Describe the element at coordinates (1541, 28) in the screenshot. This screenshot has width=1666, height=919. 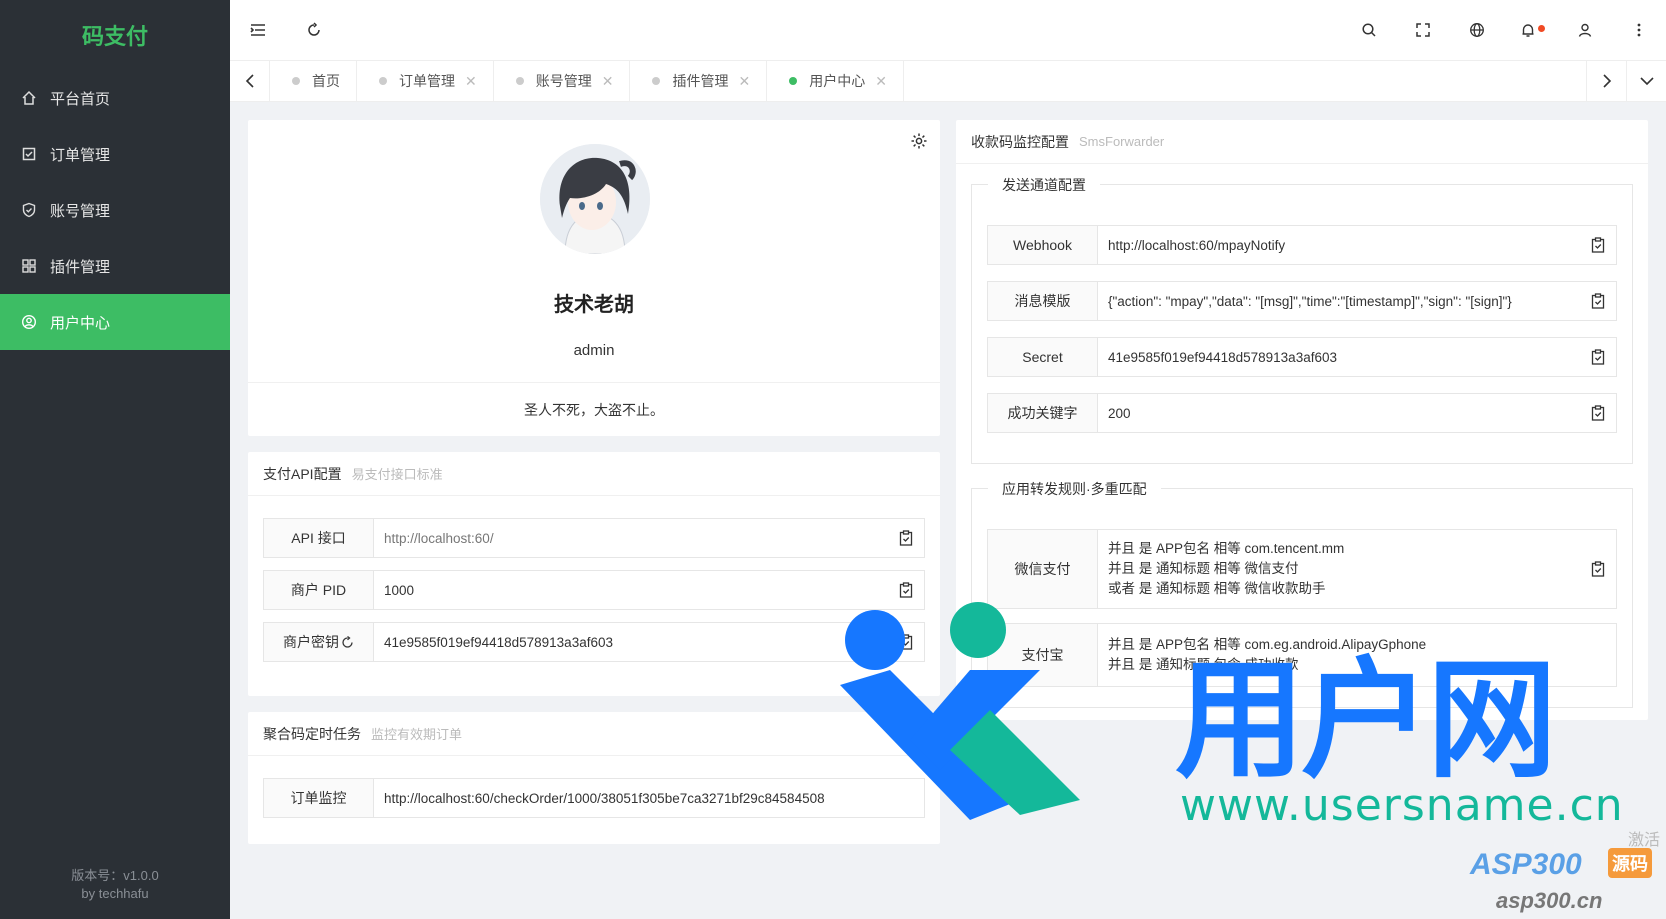
I see `notification-dot` at that location.